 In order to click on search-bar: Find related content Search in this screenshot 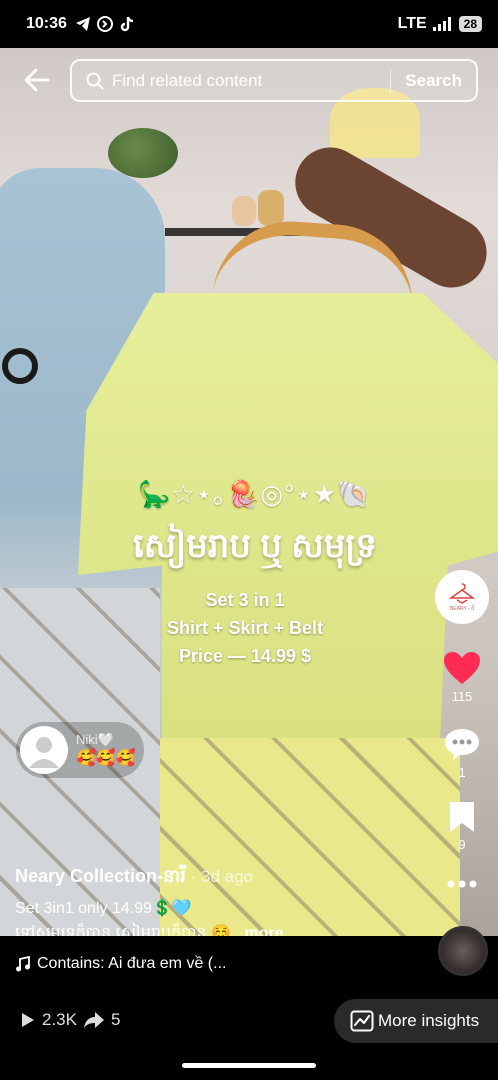, I will do `click(274, 80)`.